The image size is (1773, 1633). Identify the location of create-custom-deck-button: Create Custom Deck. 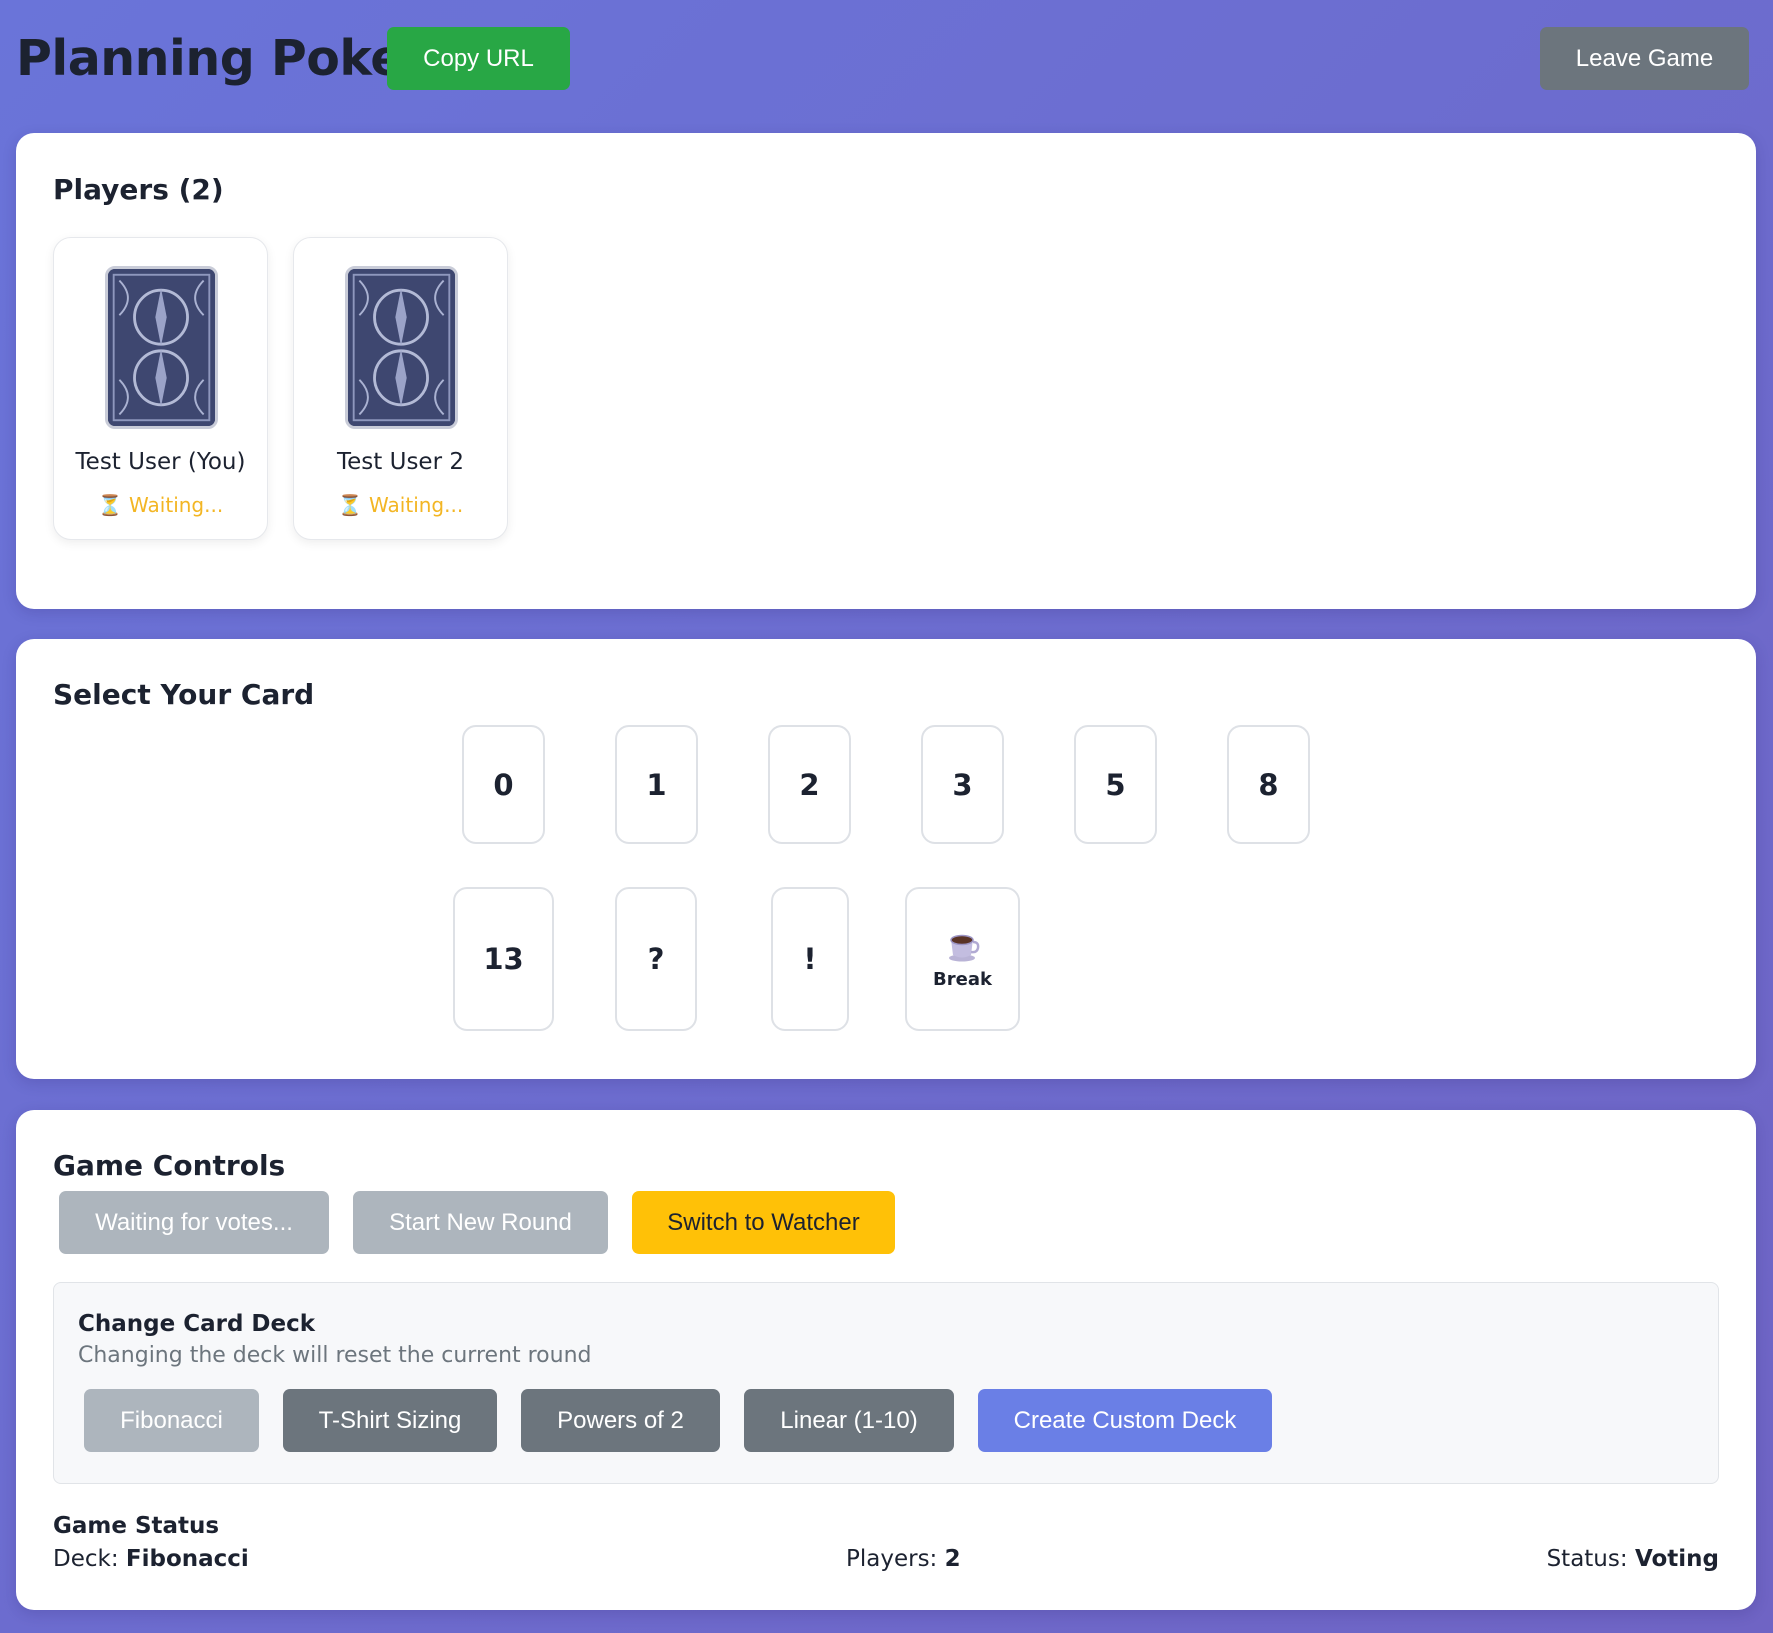
(1125, 1420).